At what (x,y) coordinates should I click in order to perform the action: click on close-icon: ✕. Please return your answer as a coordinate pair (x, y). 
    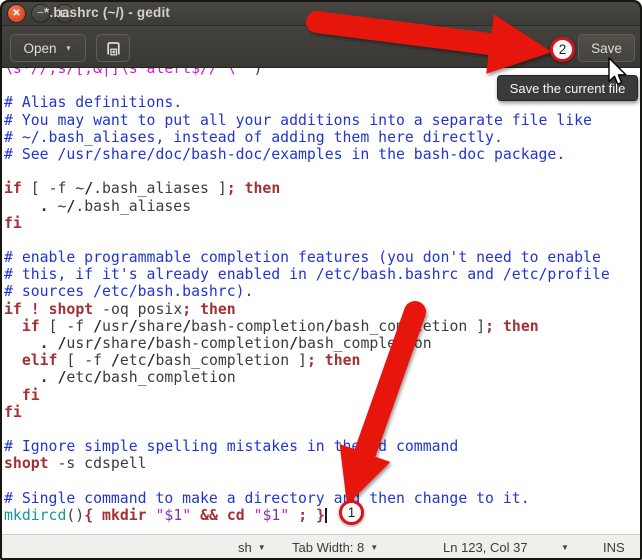
    Looking at the image, I should click on (16, 13).